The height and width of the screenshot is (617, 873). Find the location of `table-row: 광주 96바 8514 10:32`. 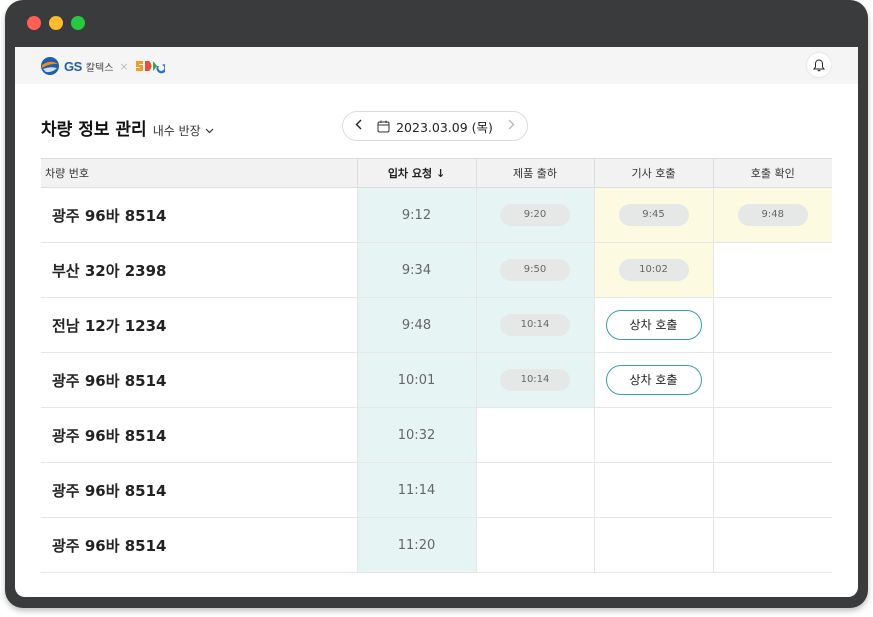

table-row: 광주 96바 8514 10:32 is located at coordinates (436, 435).